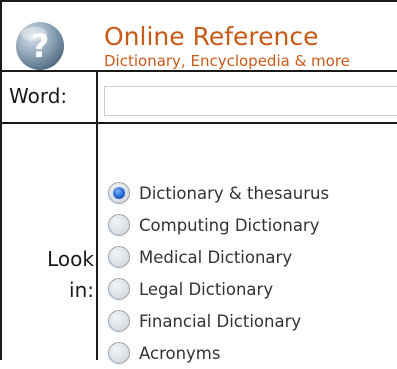  I want to click on word-input, so click(250, 101).